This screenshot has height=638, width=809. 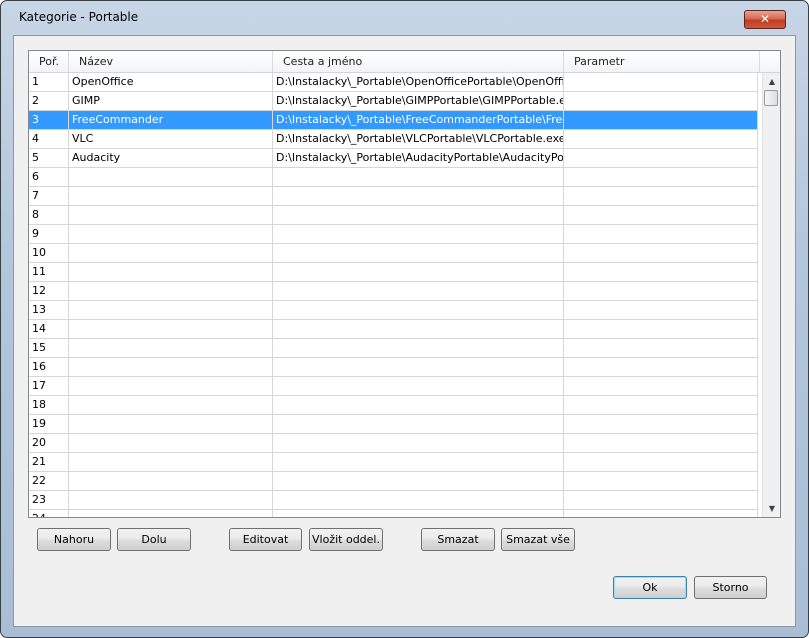 What do you see at coordinates (418, 61) in the screenshot?
I see `column-header-path: Cesta a jméno` at bounding box center [418, 61].